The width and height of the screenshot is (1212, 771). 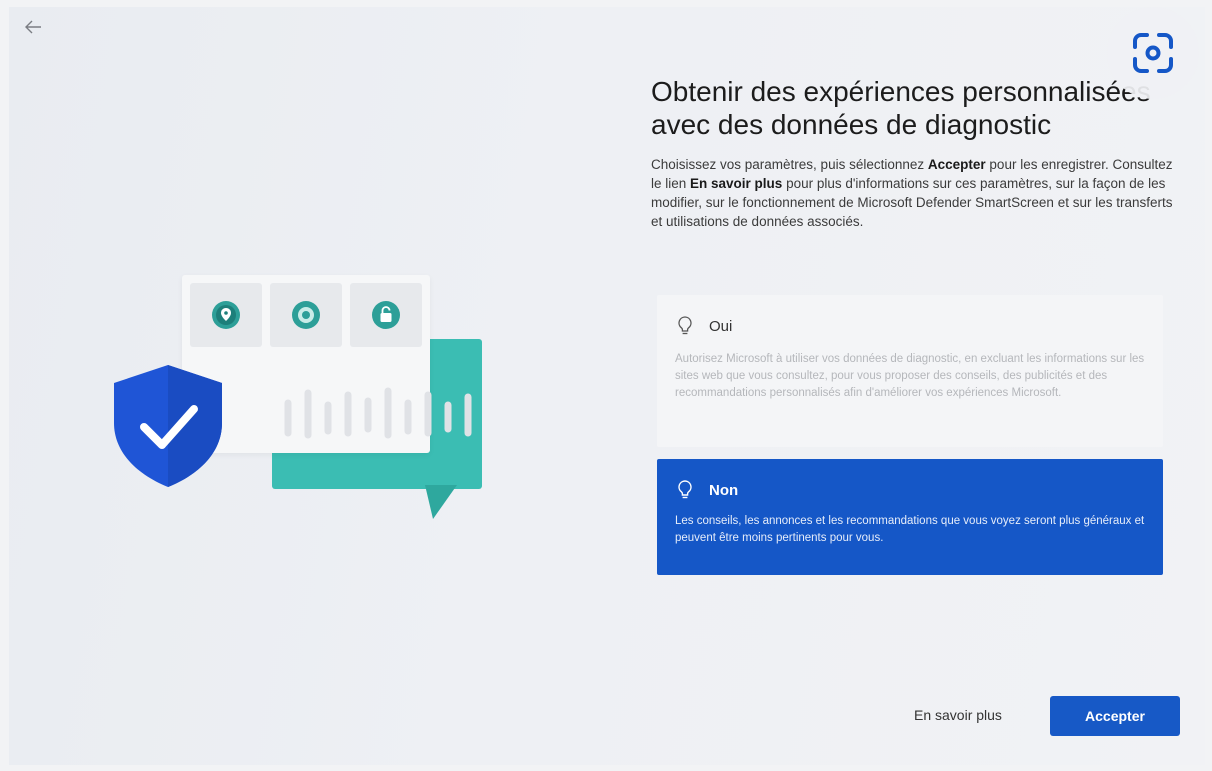 What do you see at coordinates (911, 326) in the screenshot?
I see `option-header: Oui` at bounding box center [911, 326].